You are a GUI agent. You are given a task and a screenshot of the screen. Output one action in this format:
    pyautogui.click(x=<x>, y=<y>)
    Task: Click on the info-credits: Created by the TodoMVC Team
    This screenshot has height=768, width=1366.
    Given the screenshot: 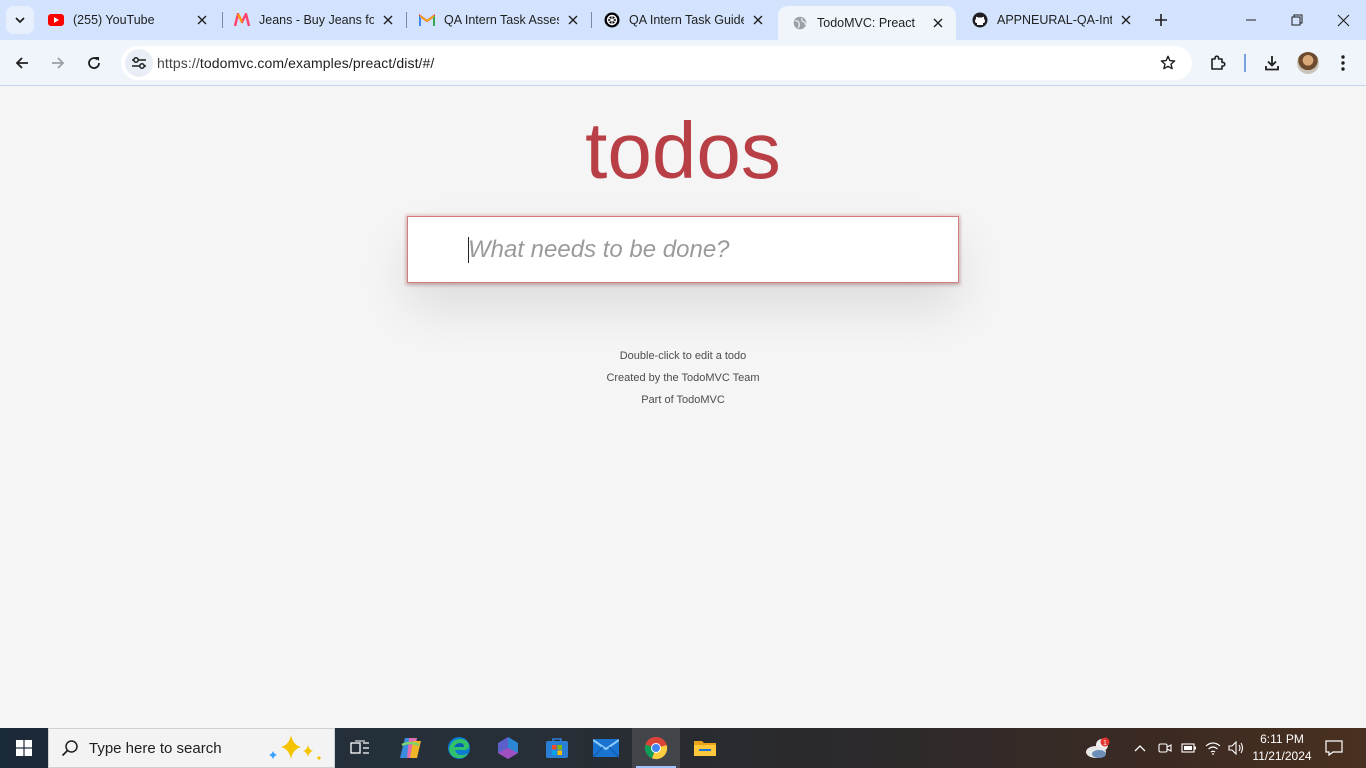 What is the action you would take?
    pyautogui.click(x=683, y=378)
    